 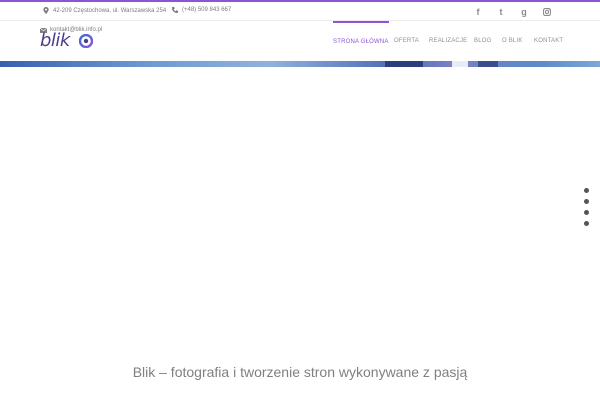 What do you see at coordinates (46, 10) in the screenshot?
I see `map-pin-icon` at bounding box center [46, 10].